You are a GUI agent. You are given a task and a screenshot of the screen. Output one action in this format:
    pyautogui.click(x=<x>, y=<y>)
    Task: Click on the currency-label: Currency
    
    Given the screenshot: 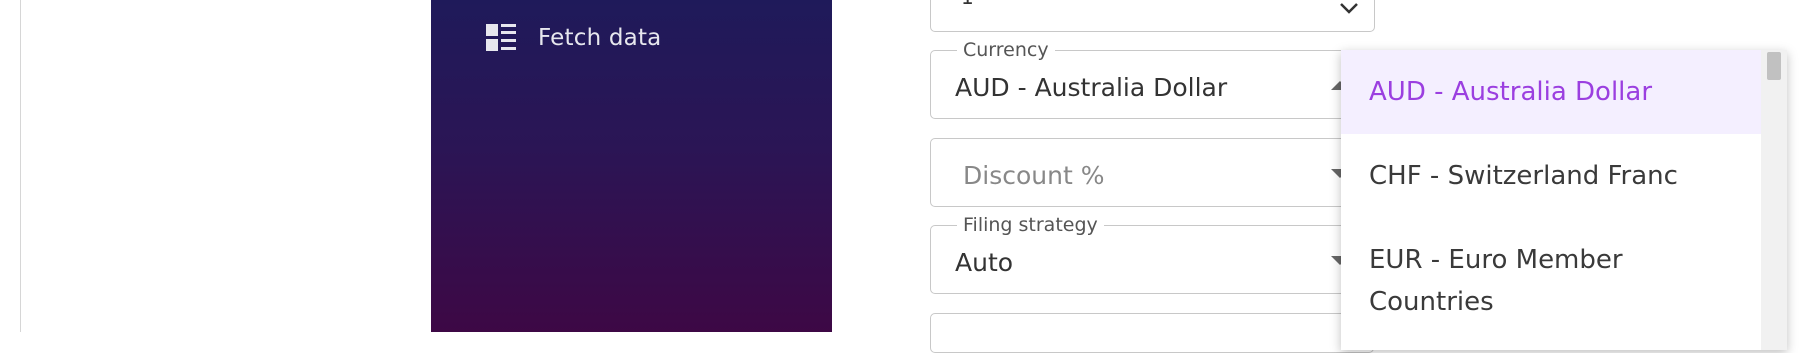 What is the action you would take?
    pyautogui.click(x=1006, y=50)
    